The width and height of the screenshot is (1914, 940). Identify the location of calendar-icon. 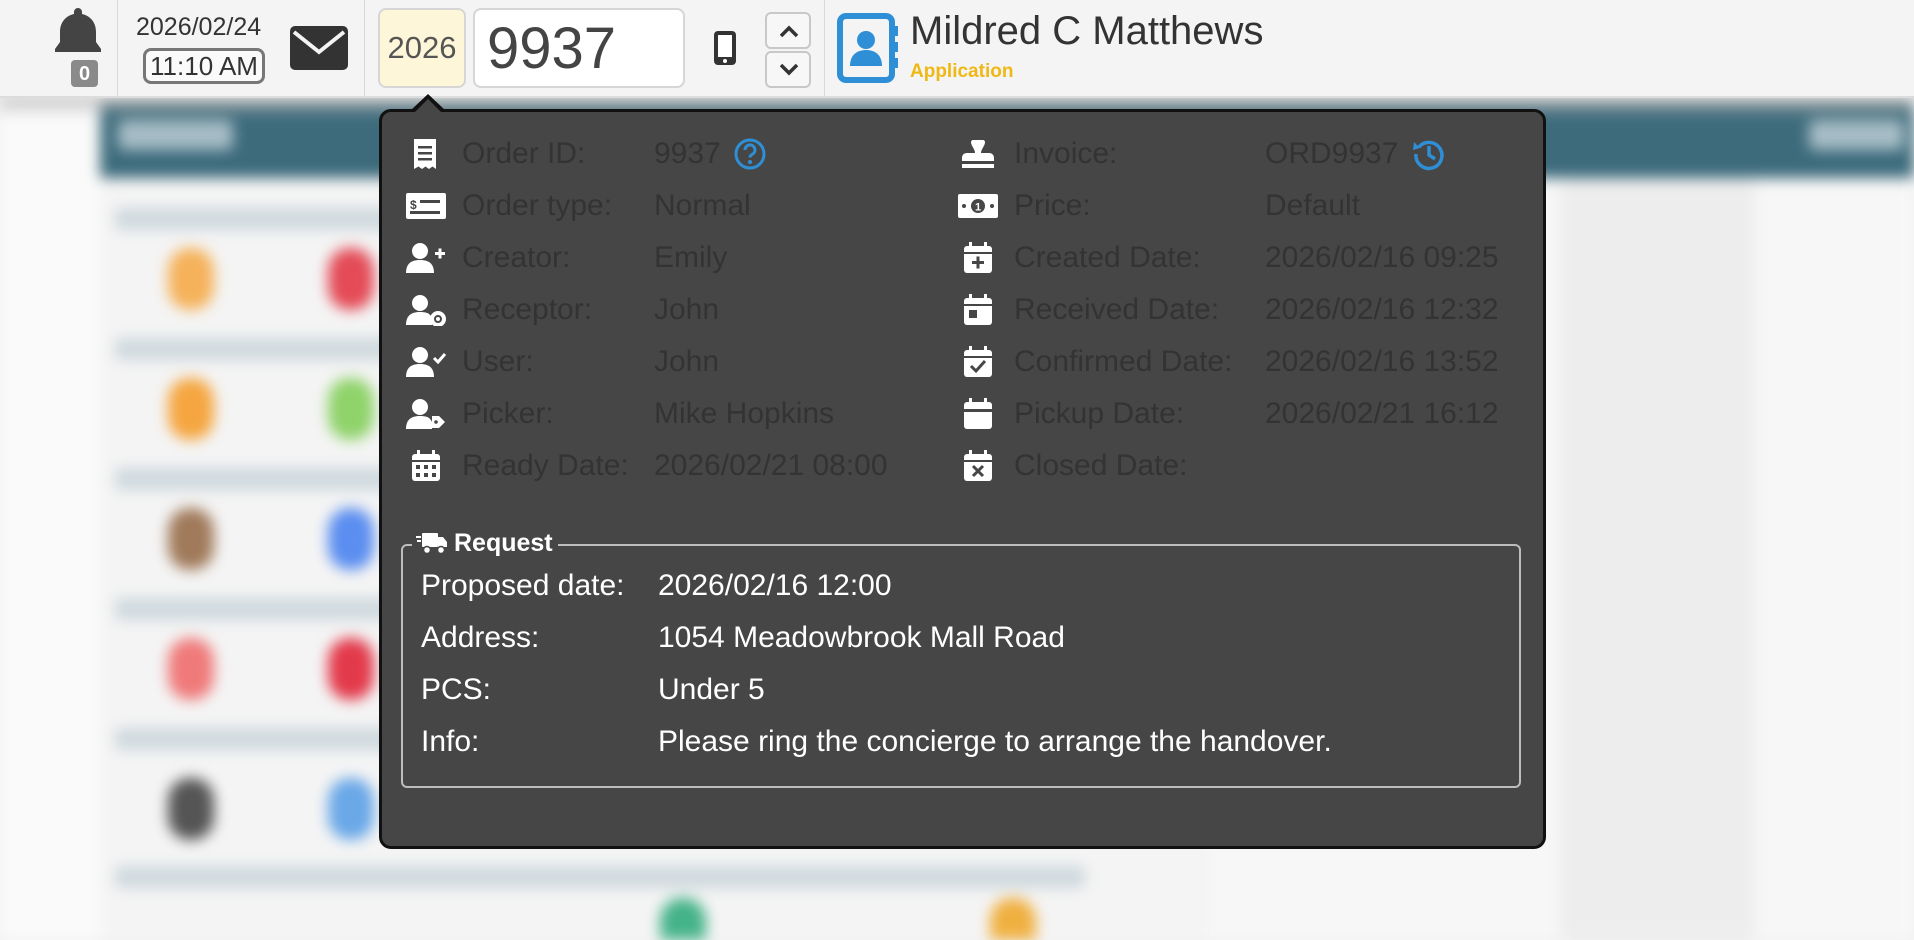
(978, 413).